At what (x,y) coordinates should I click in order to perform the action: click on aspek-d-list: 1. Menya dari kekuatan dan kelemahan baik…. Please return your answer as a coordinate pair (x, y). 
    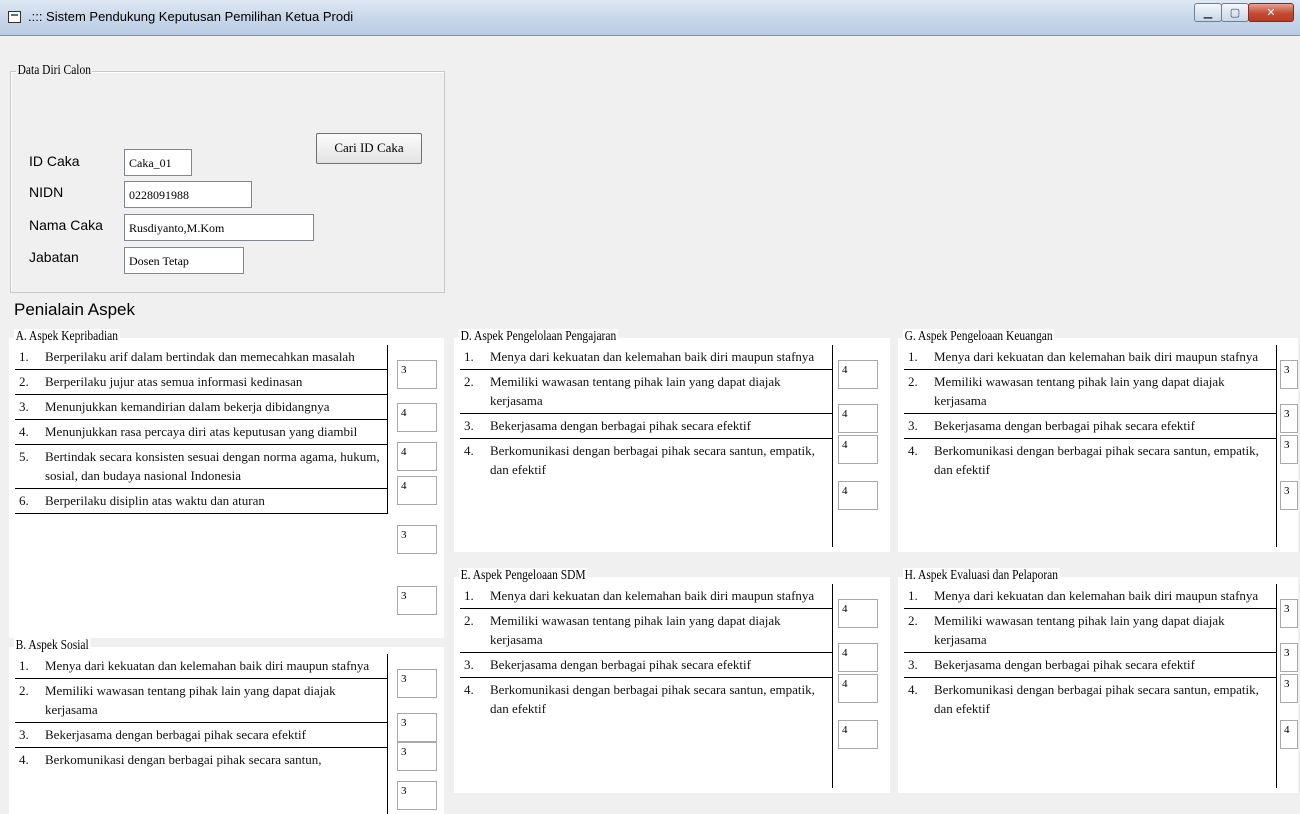
    Looking at the image, I should click on (646, 446).